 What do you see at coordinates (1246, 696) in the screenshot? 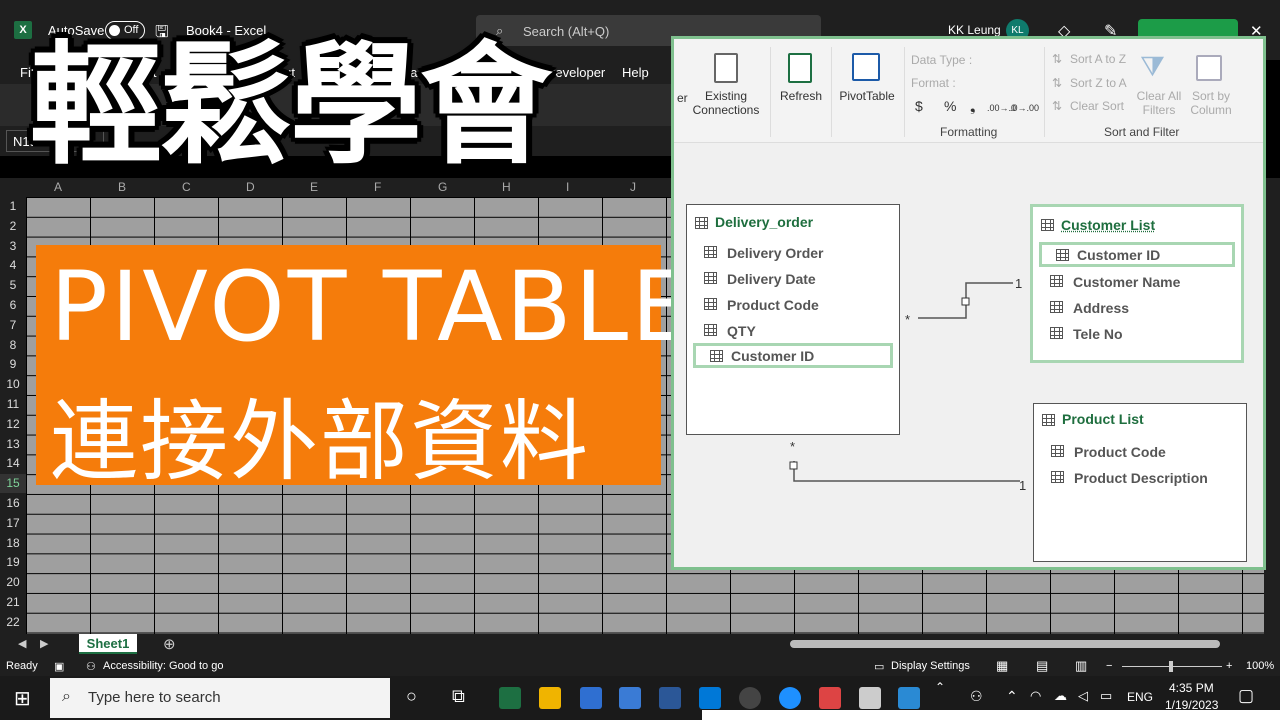
I see `notification-icon: ▢` at bounding box center [1246, 696].